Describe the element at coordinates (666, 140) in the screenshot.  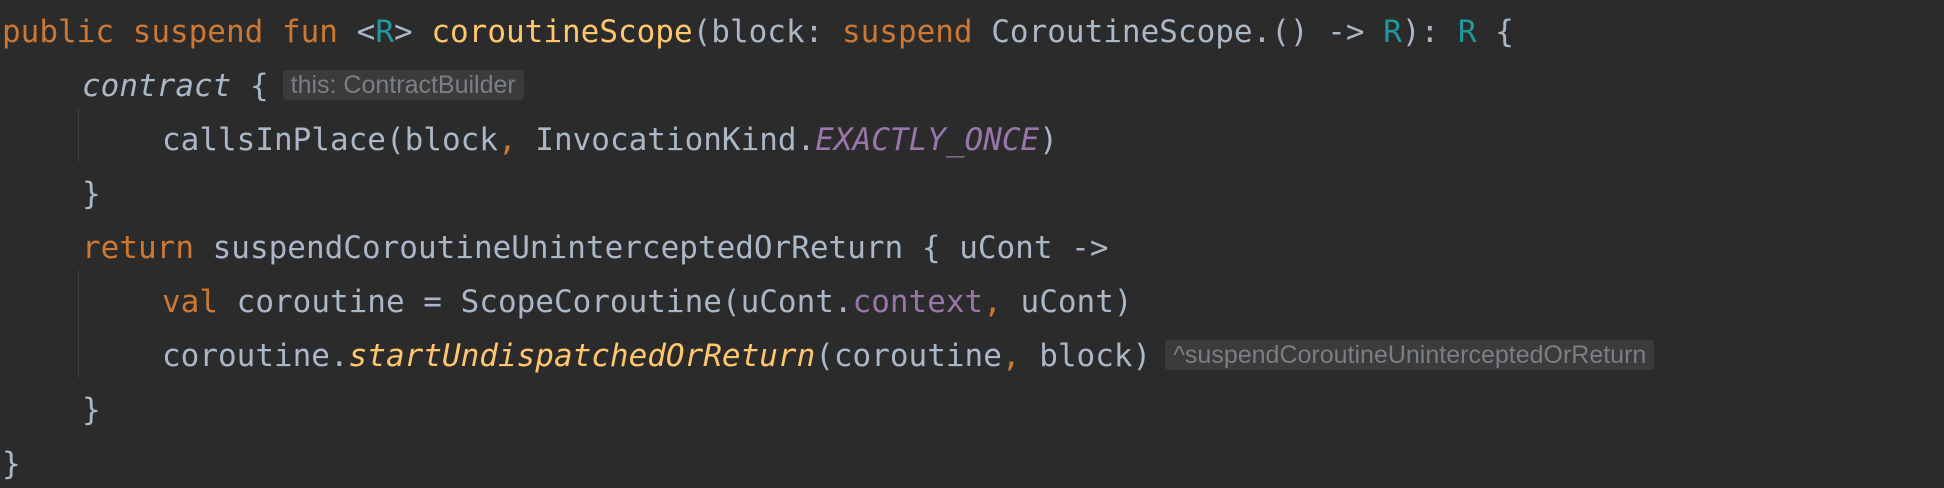
I see `invocation-kind: InvocationKind.` at that location.